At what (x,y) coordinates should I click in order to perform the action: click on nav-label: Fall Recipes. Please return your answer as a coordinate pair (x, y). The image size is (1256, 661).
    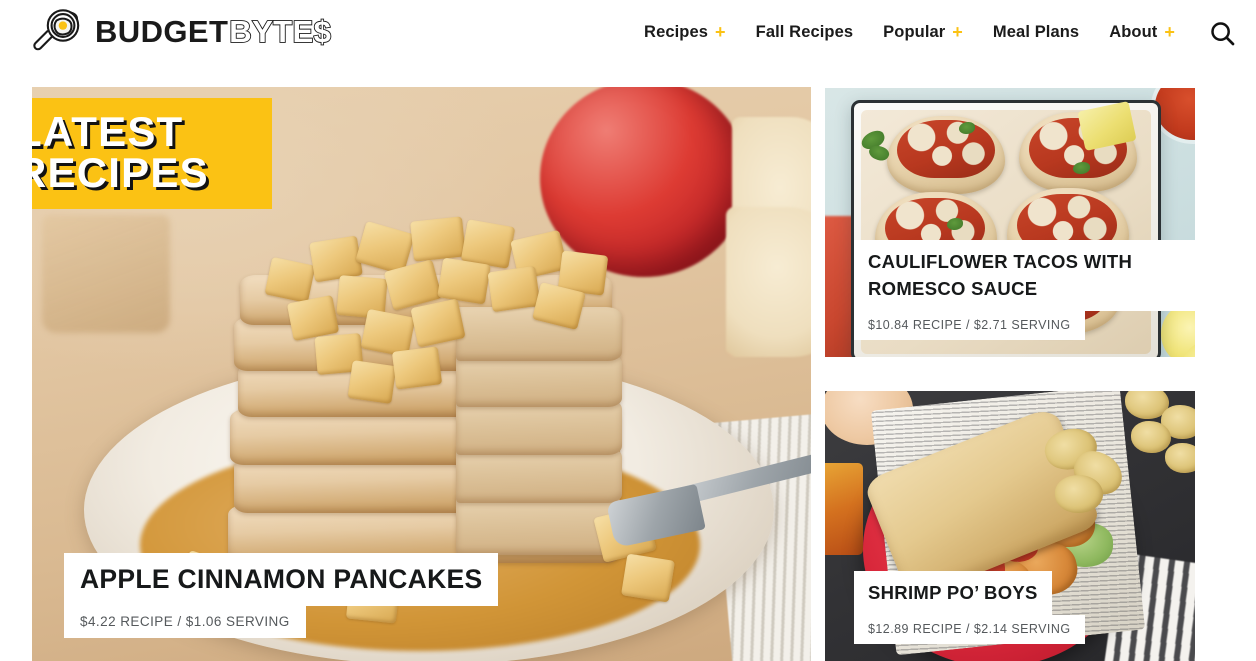
    Looking at the image, I should click on (804, 31).